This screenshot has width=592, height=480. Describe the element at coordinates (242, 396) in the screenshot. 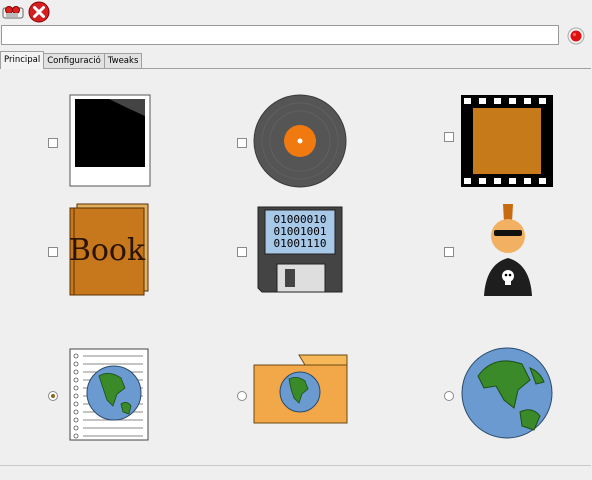

I see `radio-globe-folder` at that location.